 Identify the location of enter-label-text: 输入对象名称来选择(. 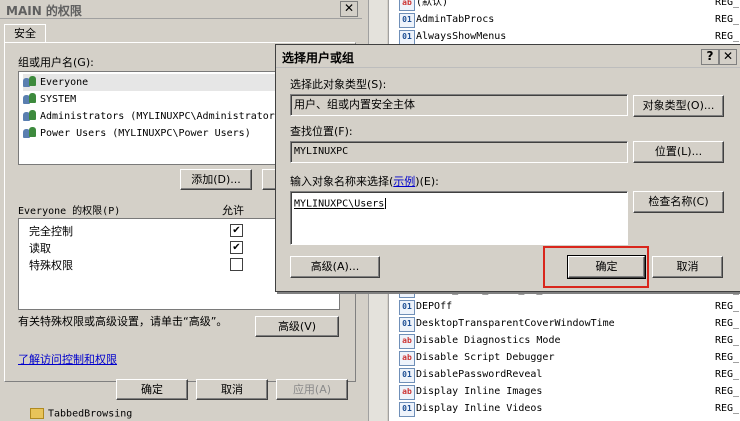
(342, 181).